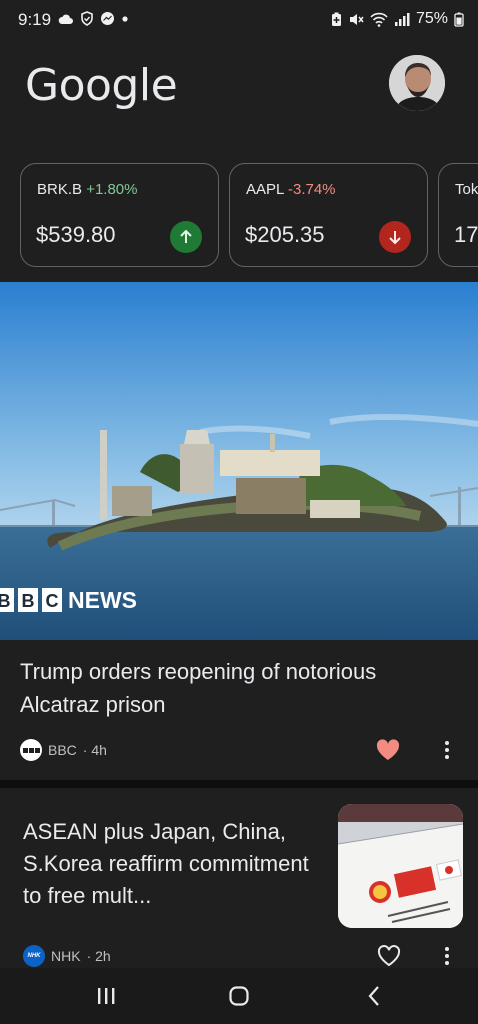 The height and width of the screenshot is (1024, 478). I want to click on stock-ticker: Tok, so click(466, 189).